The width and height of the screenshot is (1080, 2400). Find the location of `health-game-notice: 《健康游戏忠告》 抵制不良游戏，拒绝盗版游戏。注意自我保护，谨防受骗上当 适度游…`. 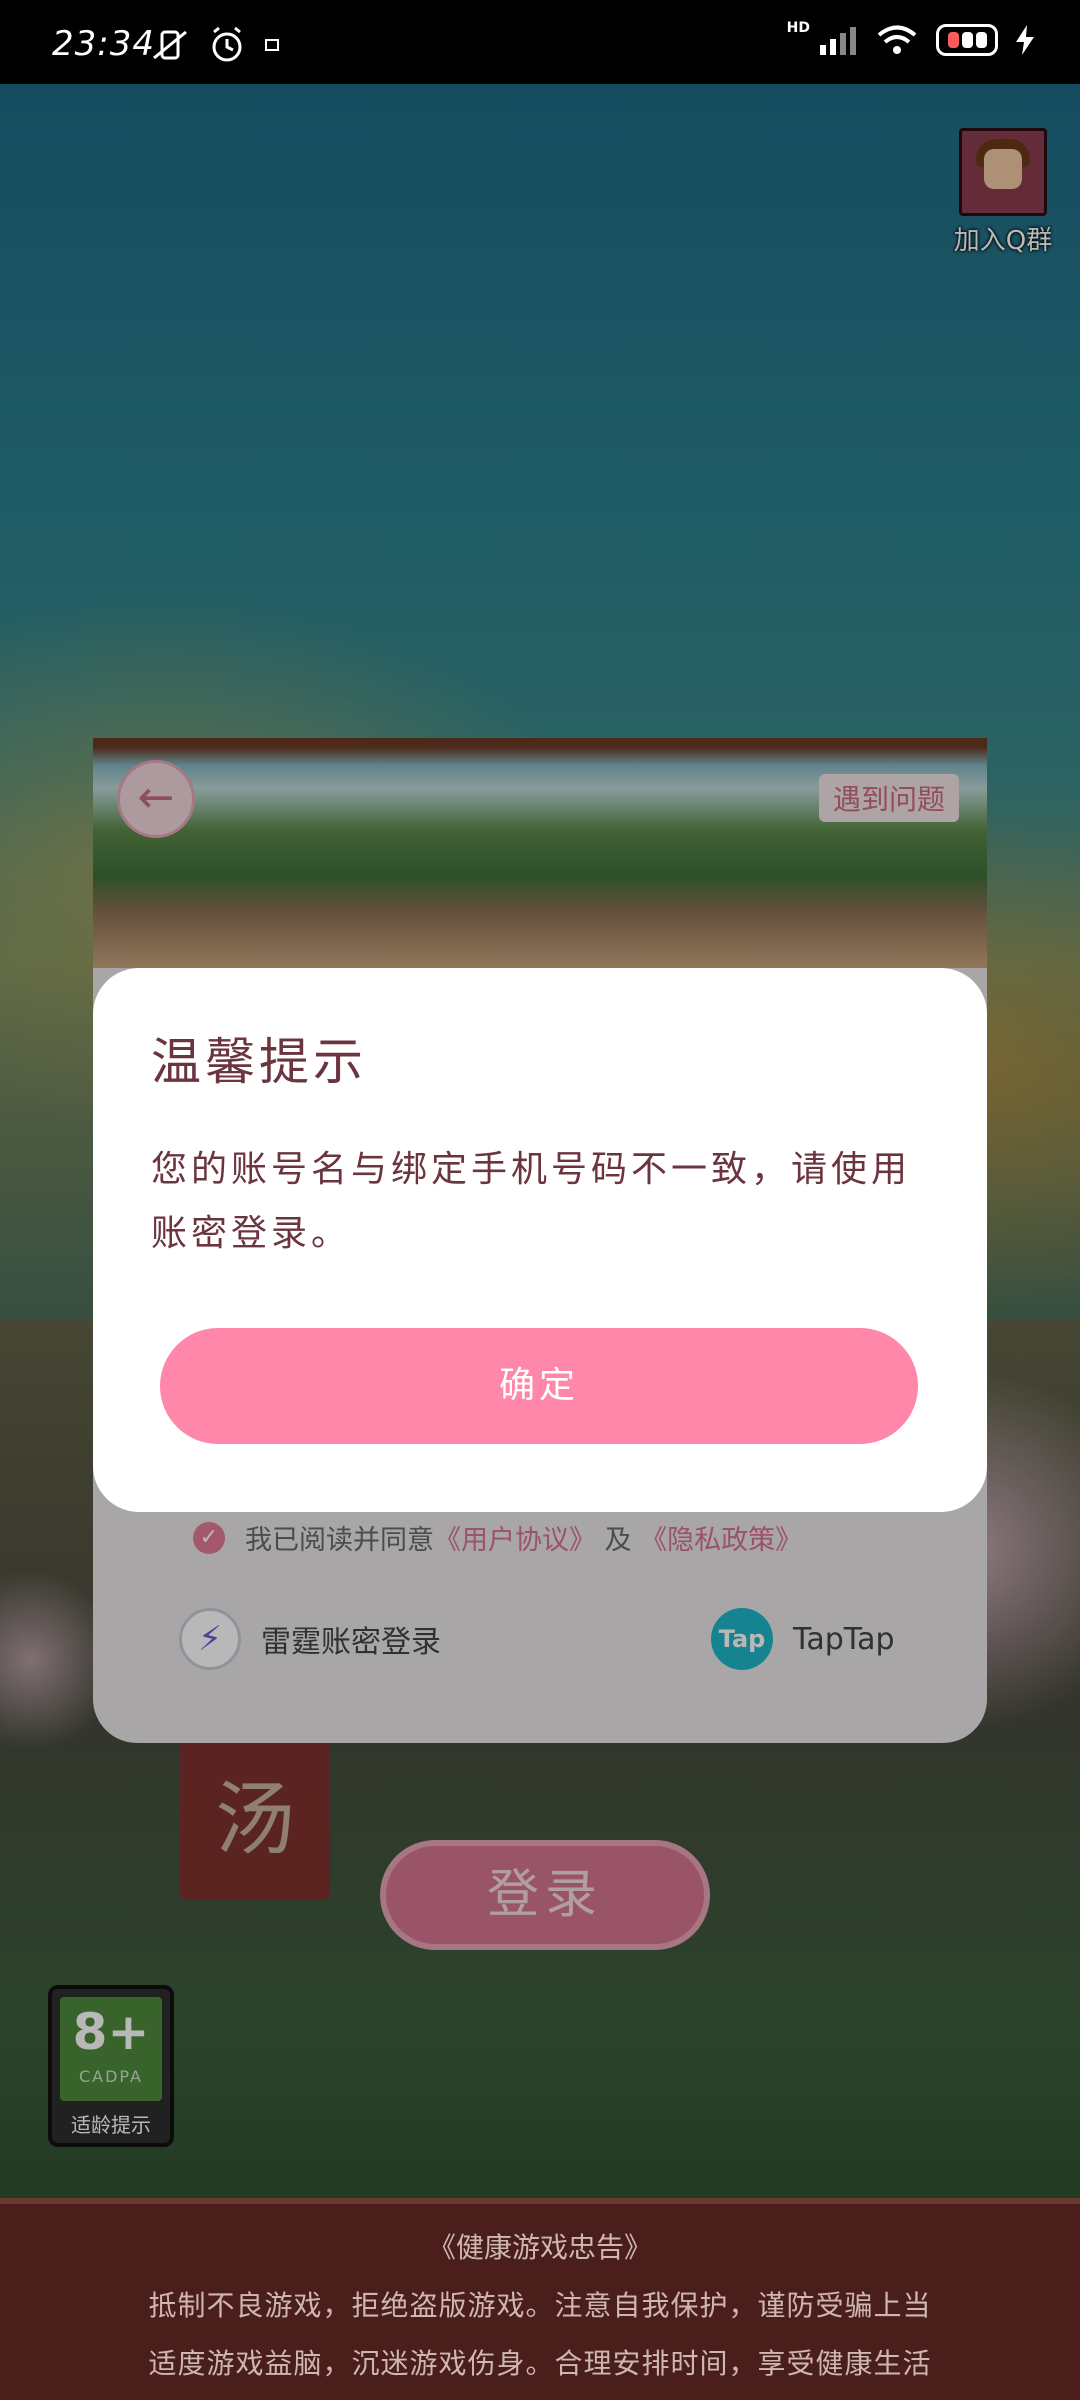

health-game-notice: 《健康游戏忠告》 抵制不良游戏，拒绝盗版游戏。注意自我保护，谨防受骗上当 适度游… is located at coordinates (540, 2299).